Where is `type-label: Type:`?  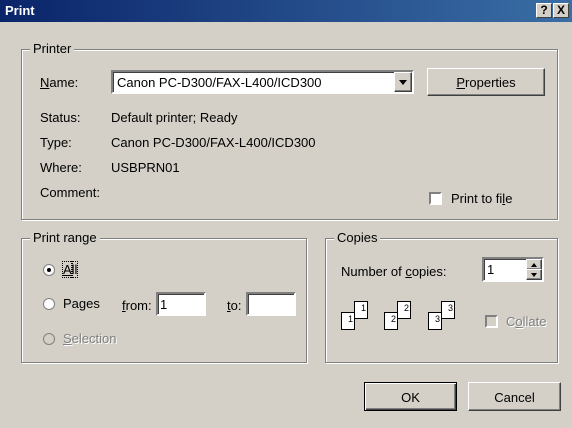 type-label: Type: is located at coordinates (56, 142).